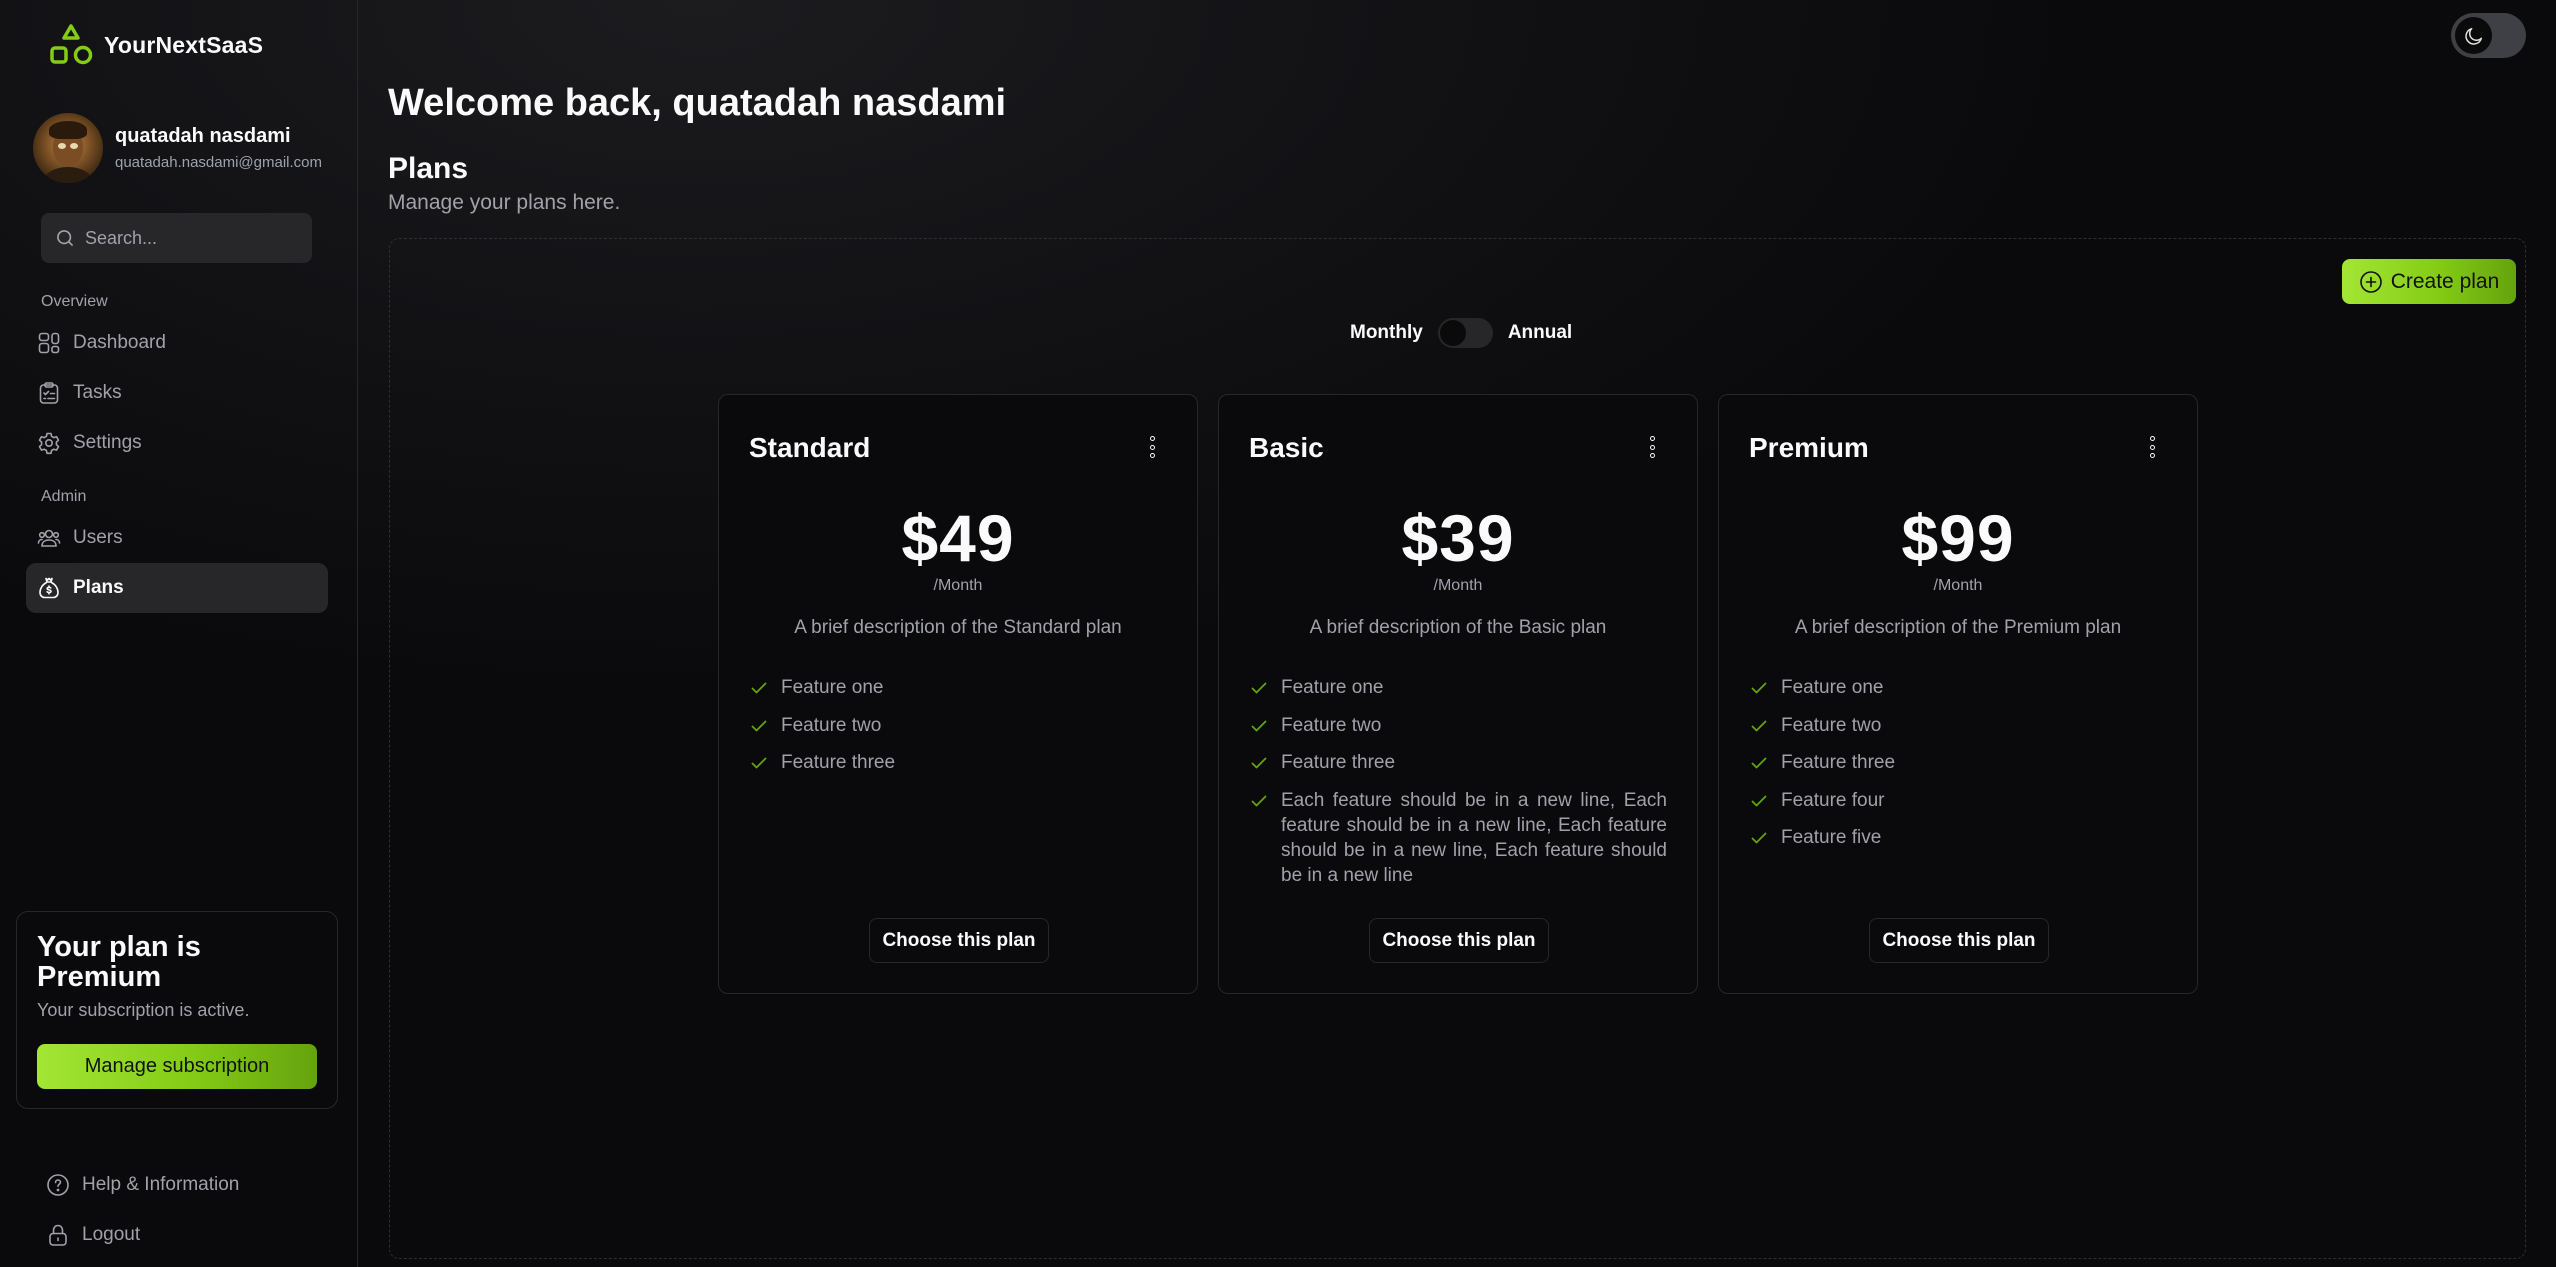  Describe the element at coordinates (1452, 333) in the screenshot. I see `billing-toggle-knob` at that location.